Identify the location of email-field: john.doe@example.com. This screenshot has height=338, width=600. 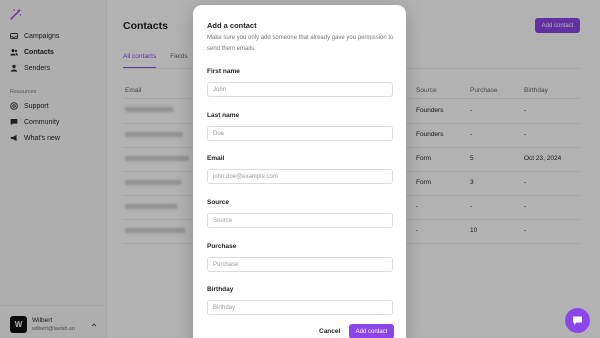
(300, 176).